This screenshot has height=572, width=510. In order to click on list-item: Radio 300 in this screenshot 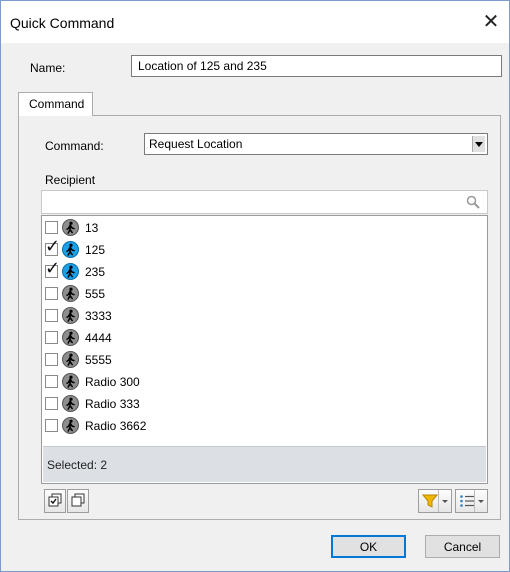, I will do `click(265, 382)`.